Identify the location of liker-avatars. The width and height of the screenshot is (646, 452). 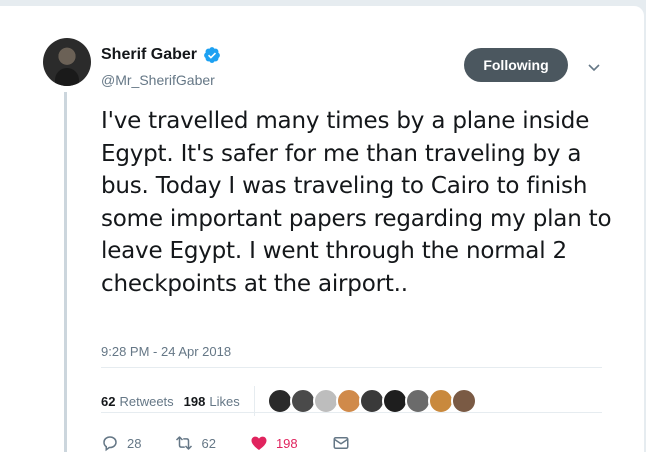
(371, 401).